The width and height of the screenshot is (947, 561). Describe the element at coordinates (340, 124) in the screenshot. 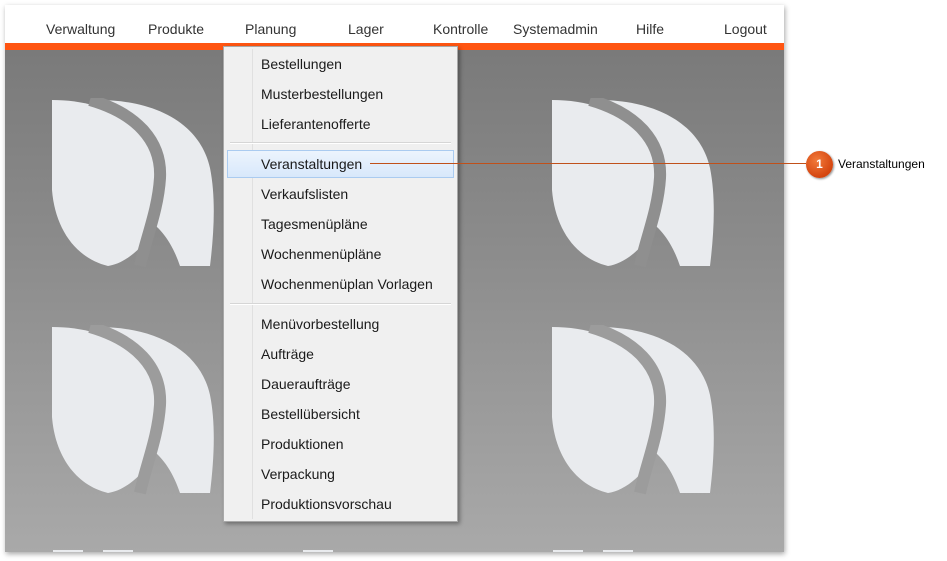

I see `menu-item-lieferantenofferte: Lieferantenofferte` at that location.